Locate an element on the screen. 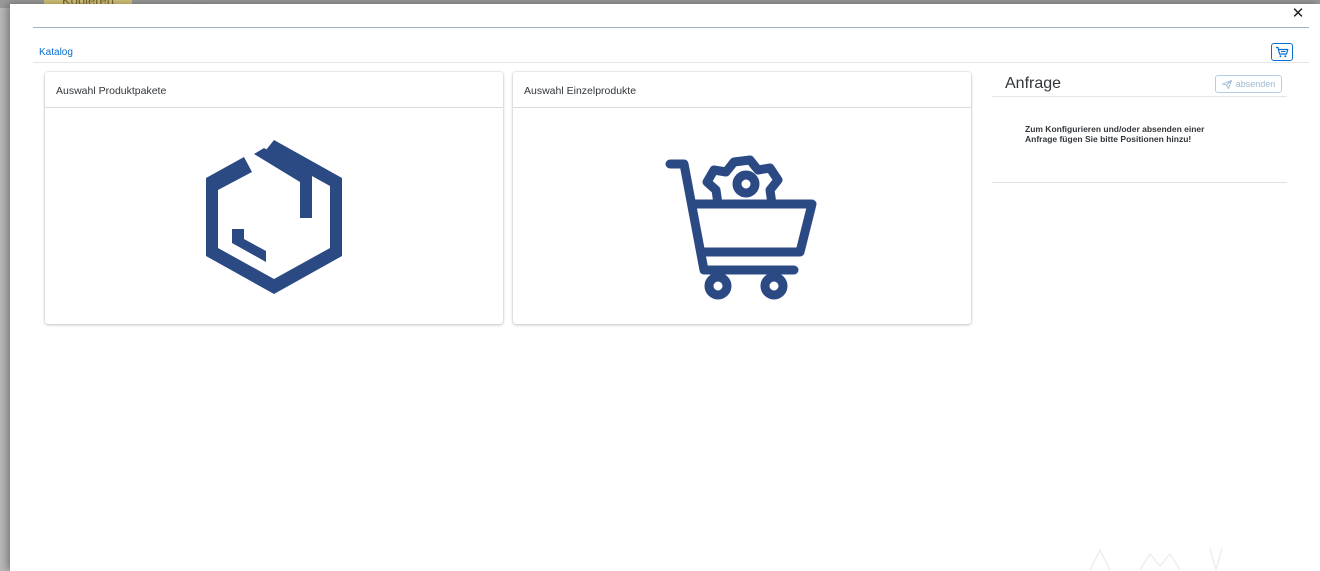  breadcrumb-katalog: Katalog is located at coordinates (56, 52).